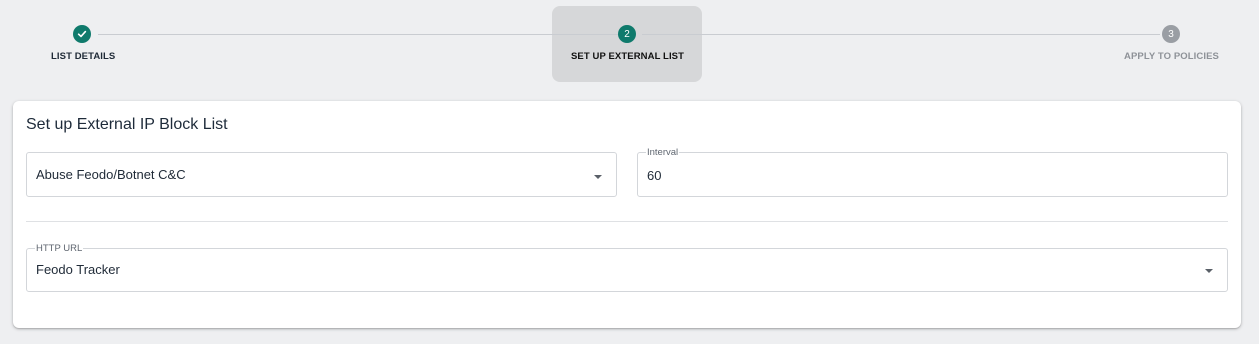 This screenshot has height=344, width=1259. Describe the element at coordinates (932, 172) in the screenshot. I see `interval-field: Interval 60` at that location.